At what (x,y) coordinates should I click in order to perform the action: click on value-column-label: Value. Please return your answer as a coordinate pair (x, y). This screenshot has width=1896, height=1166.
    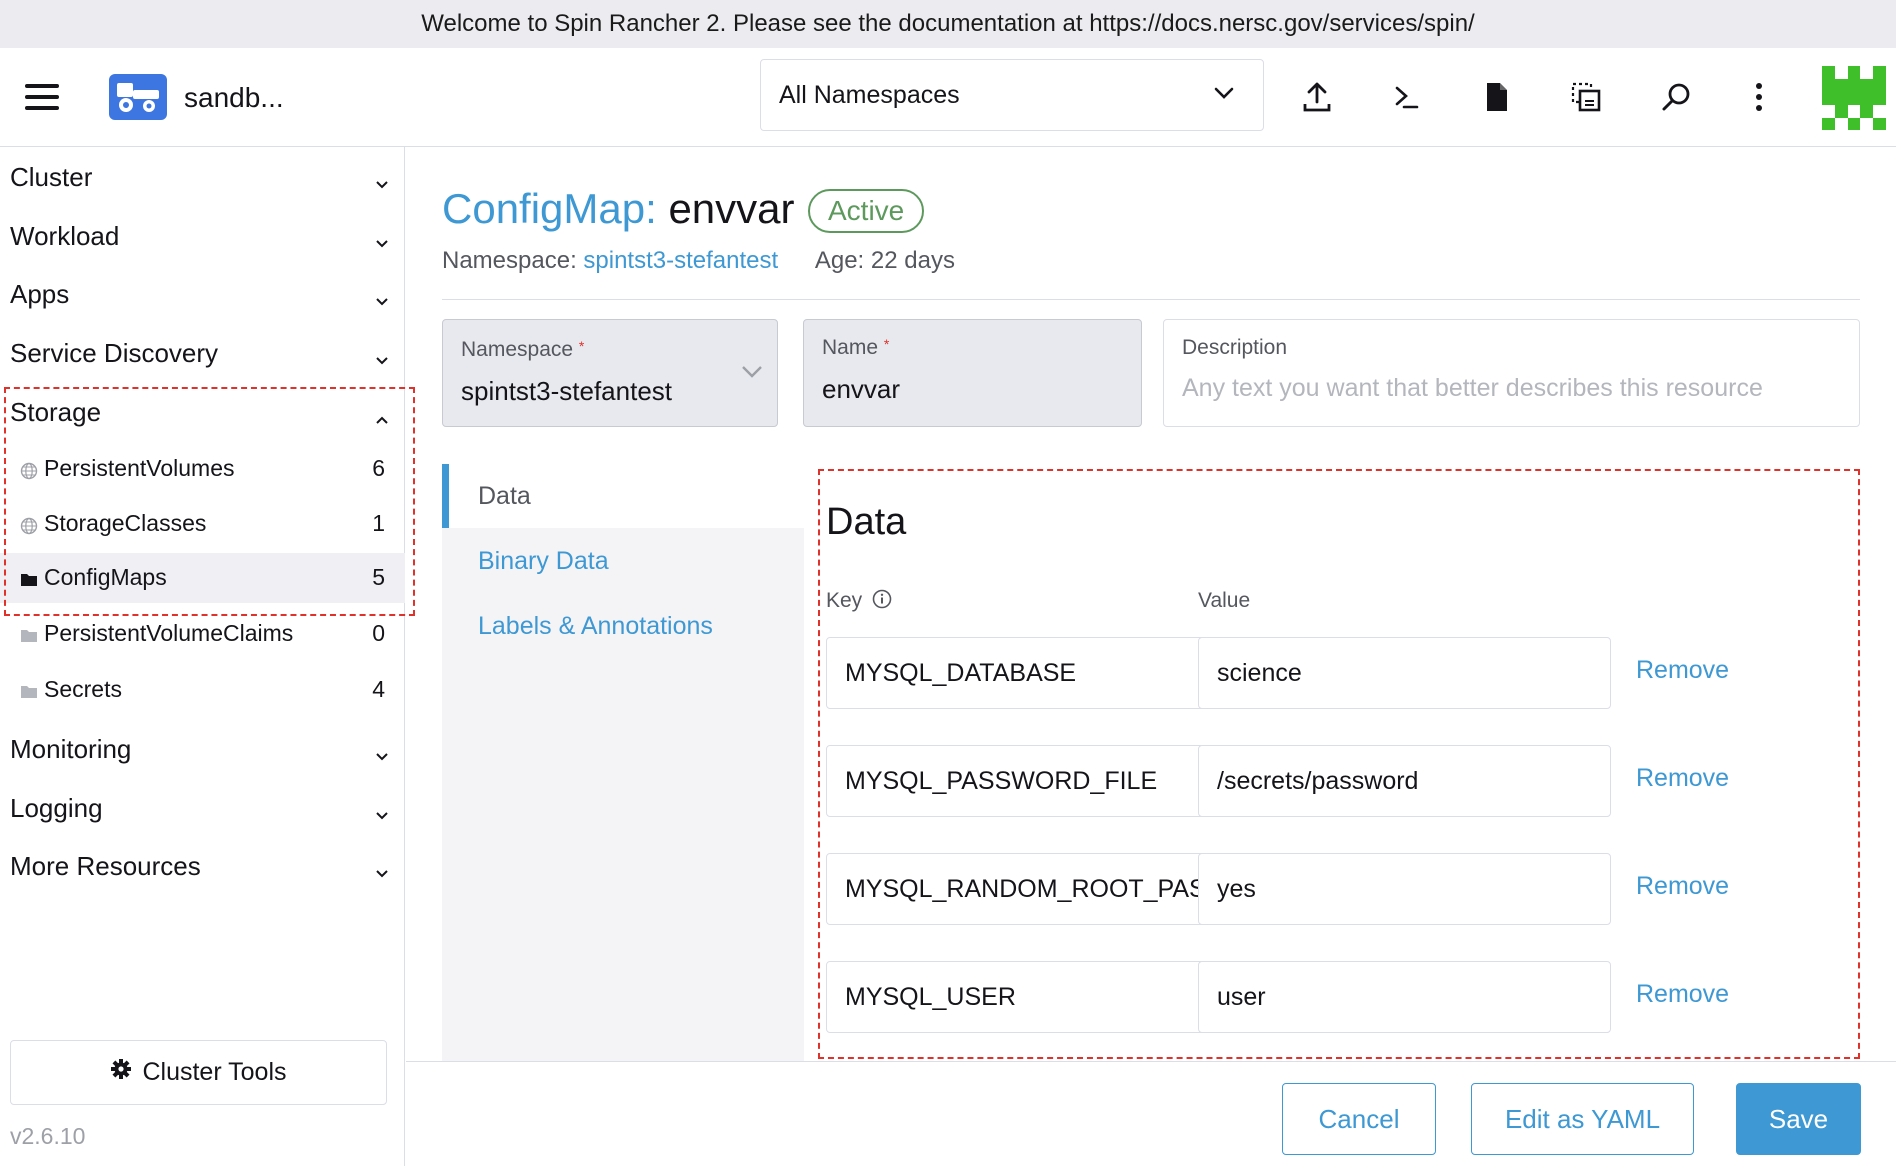
    Looking at the image, I should click on (1224, 600).